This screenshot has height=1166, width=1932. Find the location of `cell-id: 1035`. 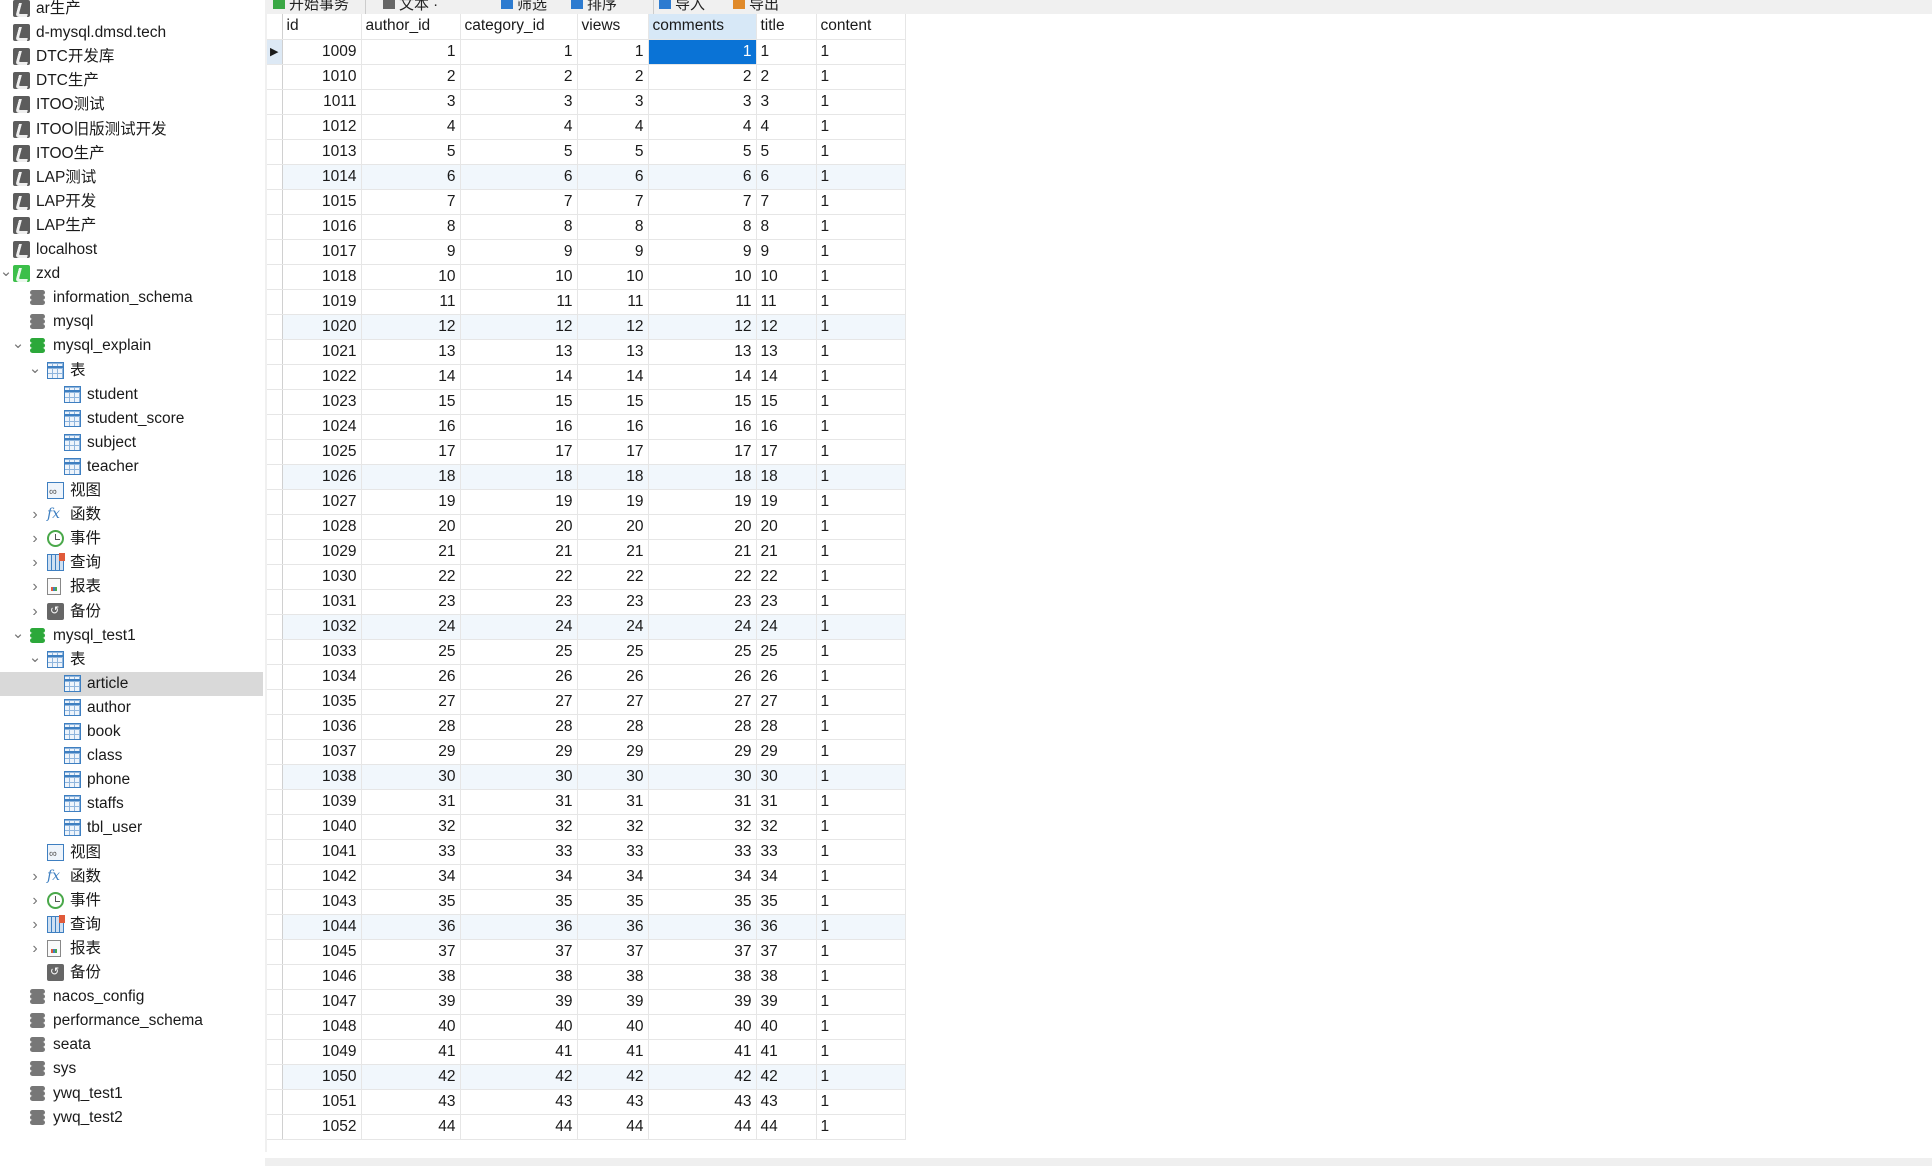

cell-id: 1035 is located at coordinates (322, 702).